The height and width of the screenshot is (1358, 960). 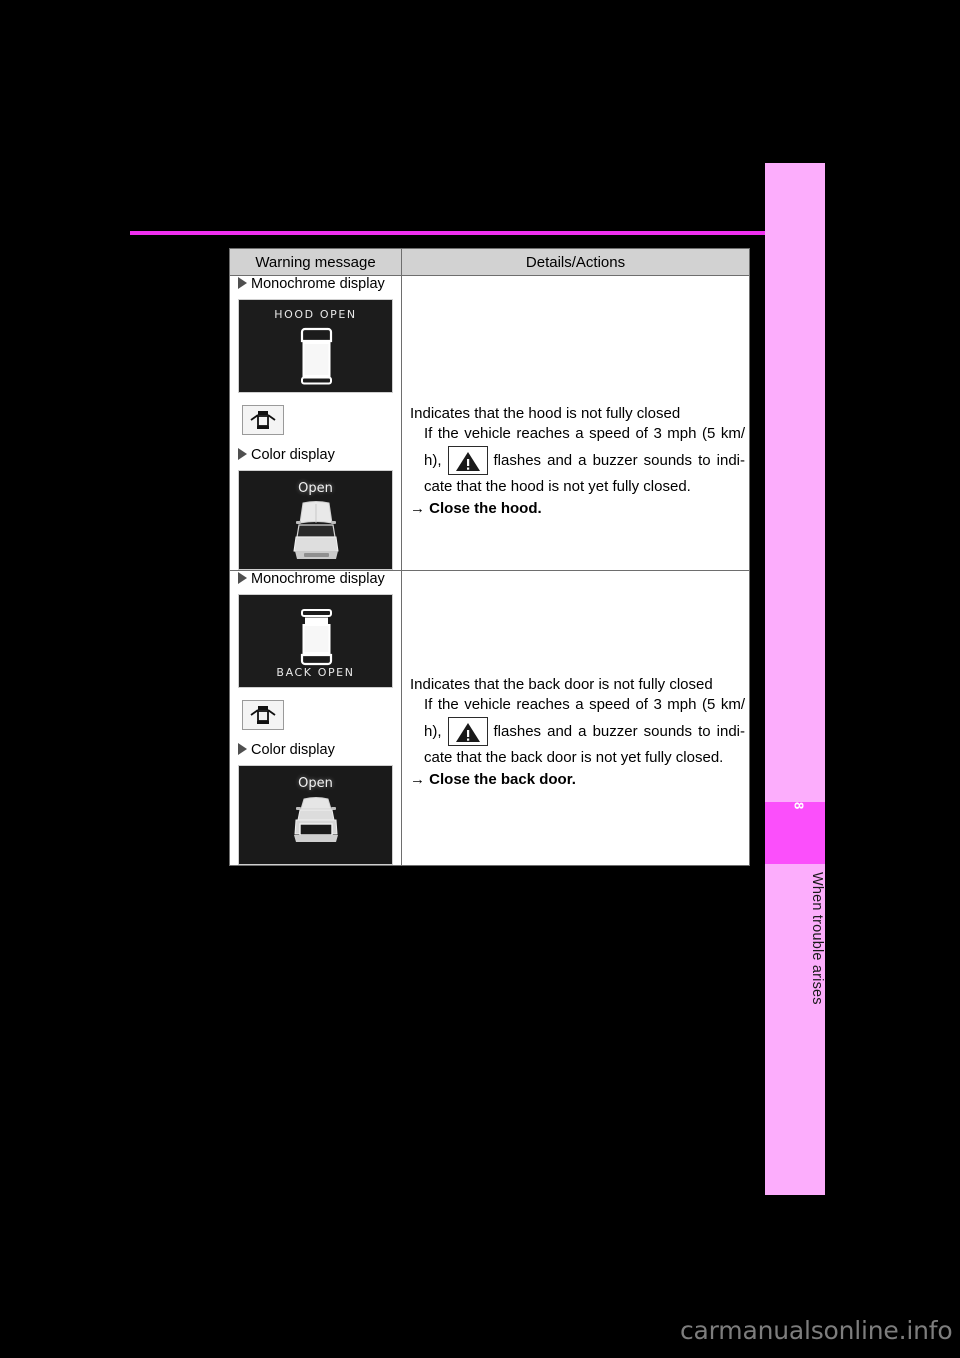 I want to click on table-header-row: Warning message Details/Actions, so click(x=489, y=262).